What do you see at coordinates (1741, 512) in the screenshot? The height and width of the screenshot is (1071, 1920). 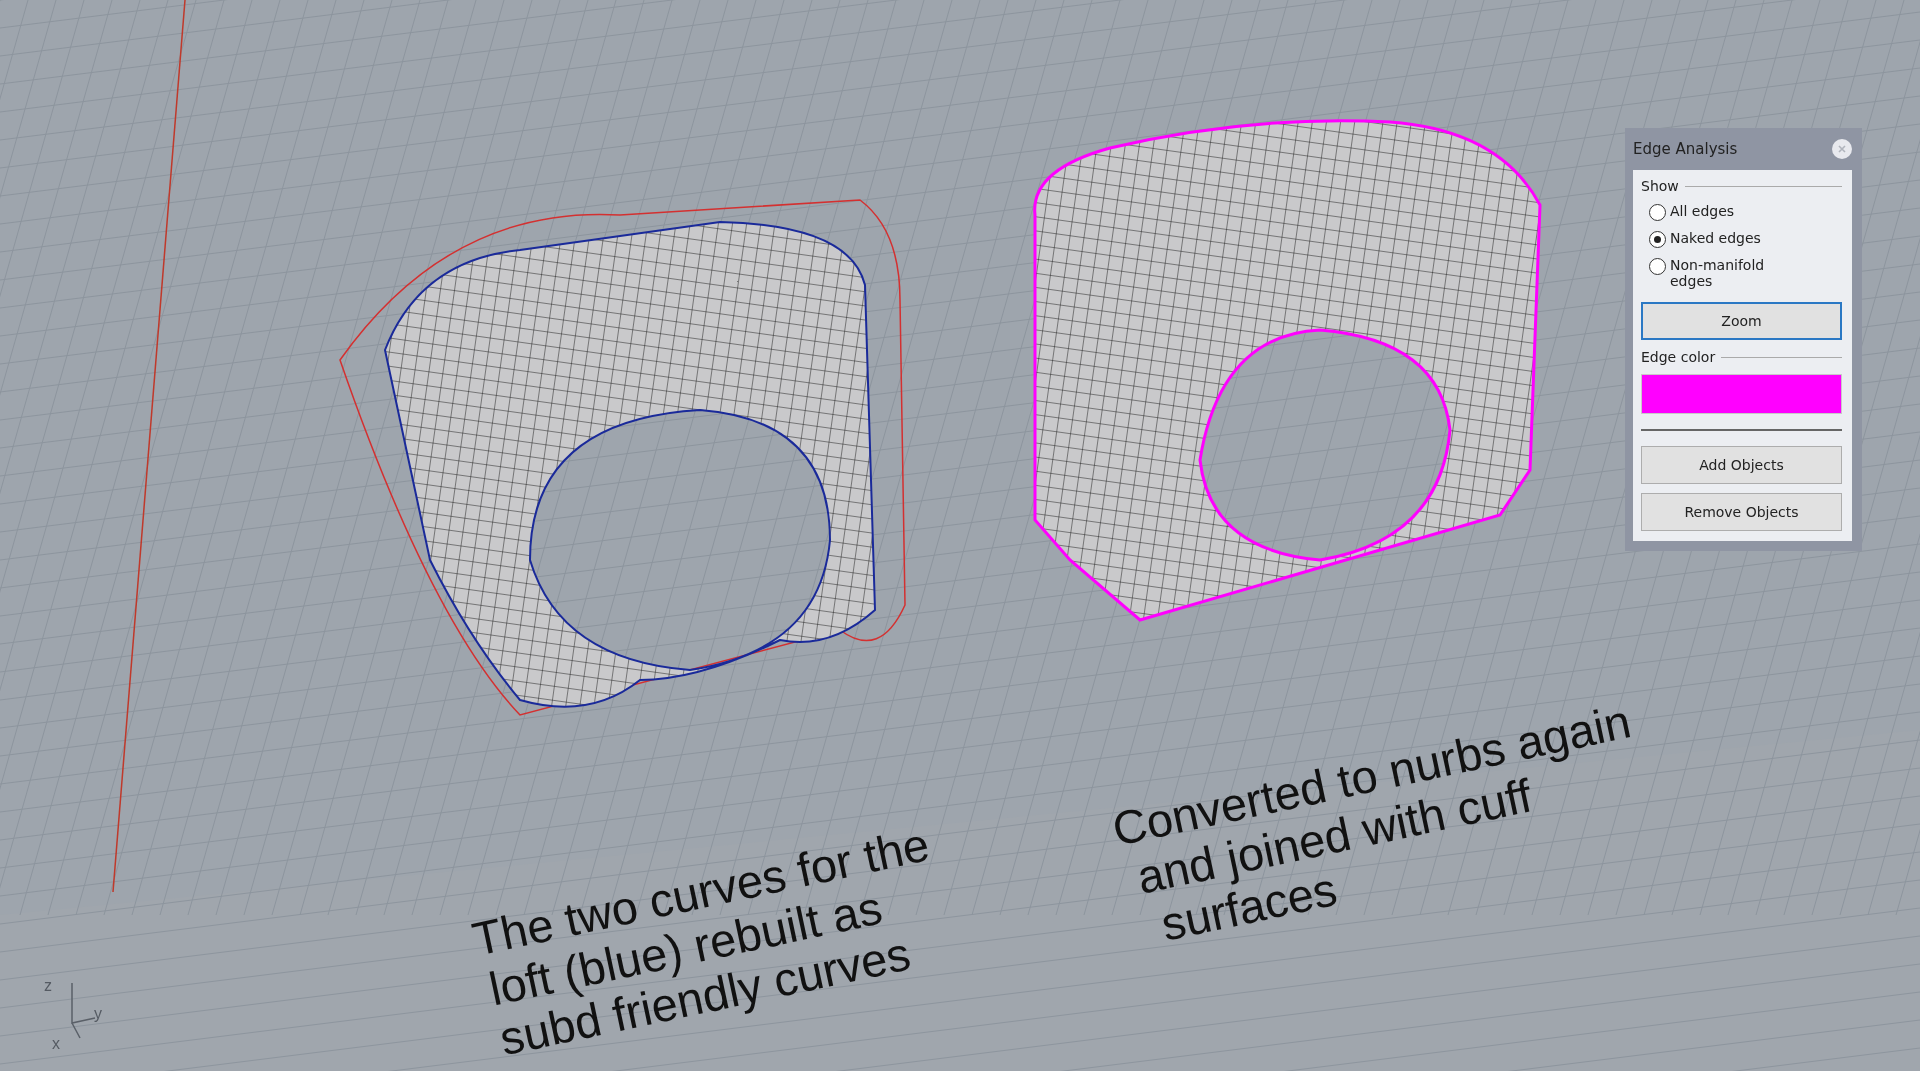 I see `action-button: Remove Objects` at bounding box center [1741, 512].